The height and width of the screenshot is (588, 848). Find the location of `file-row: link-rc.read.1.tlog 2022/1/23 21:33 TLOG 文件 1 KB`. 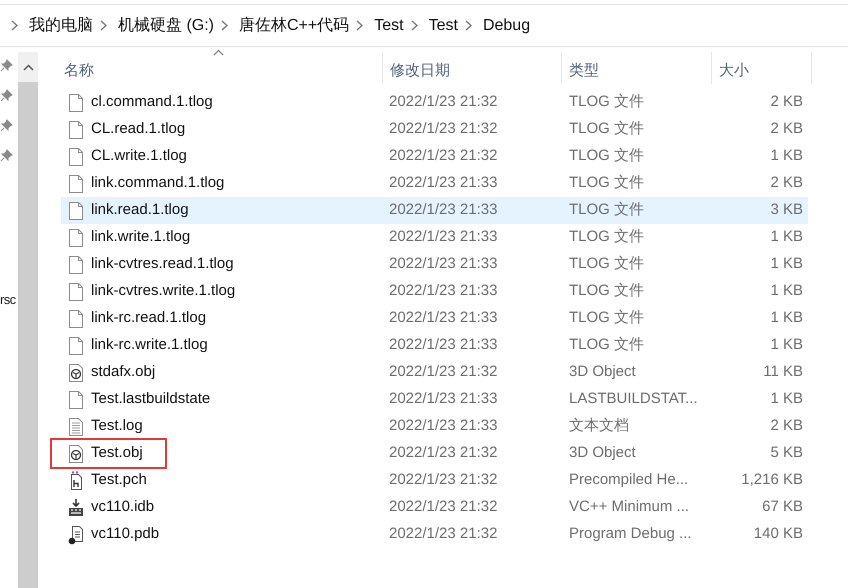

file-row: link-rc.read.1.tlog 2022/1/23 21:33 TLOG 文件 1 KB is located at coordinates (434, 318).